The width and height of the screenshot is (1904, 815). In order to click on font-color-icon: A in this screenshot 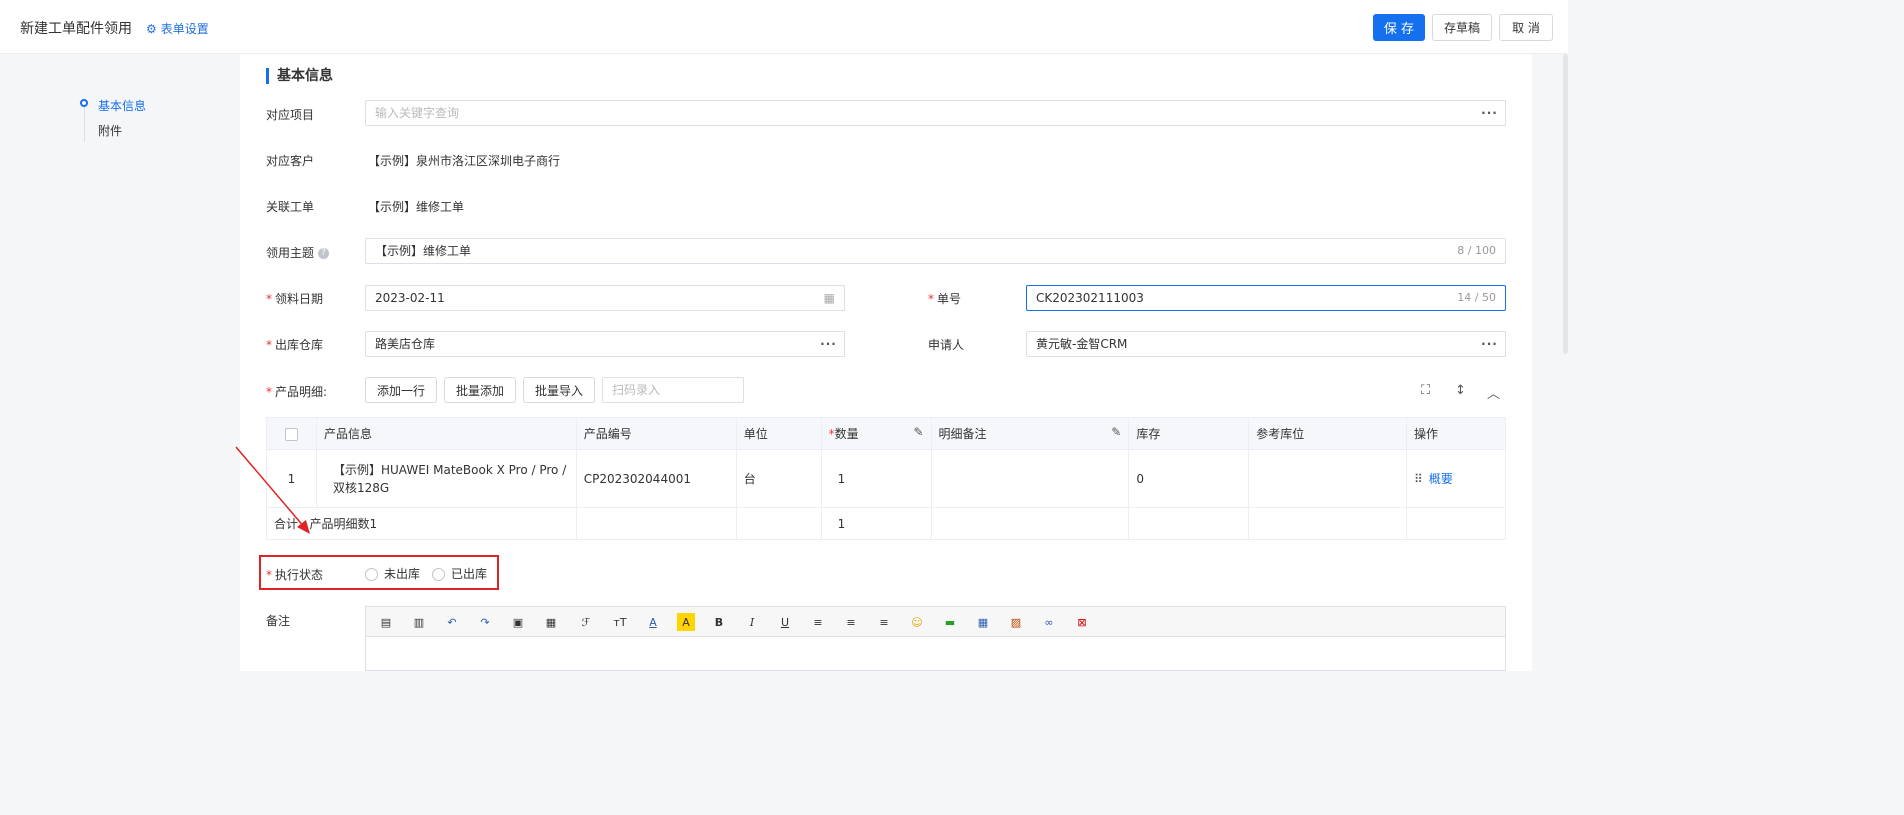, I will do `click(653, 622)`.